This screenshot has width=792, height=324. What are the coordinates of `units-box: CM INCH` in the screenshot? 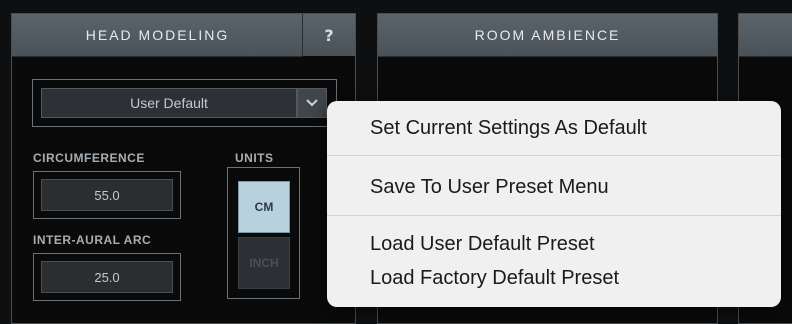 It's located at (263, 233).